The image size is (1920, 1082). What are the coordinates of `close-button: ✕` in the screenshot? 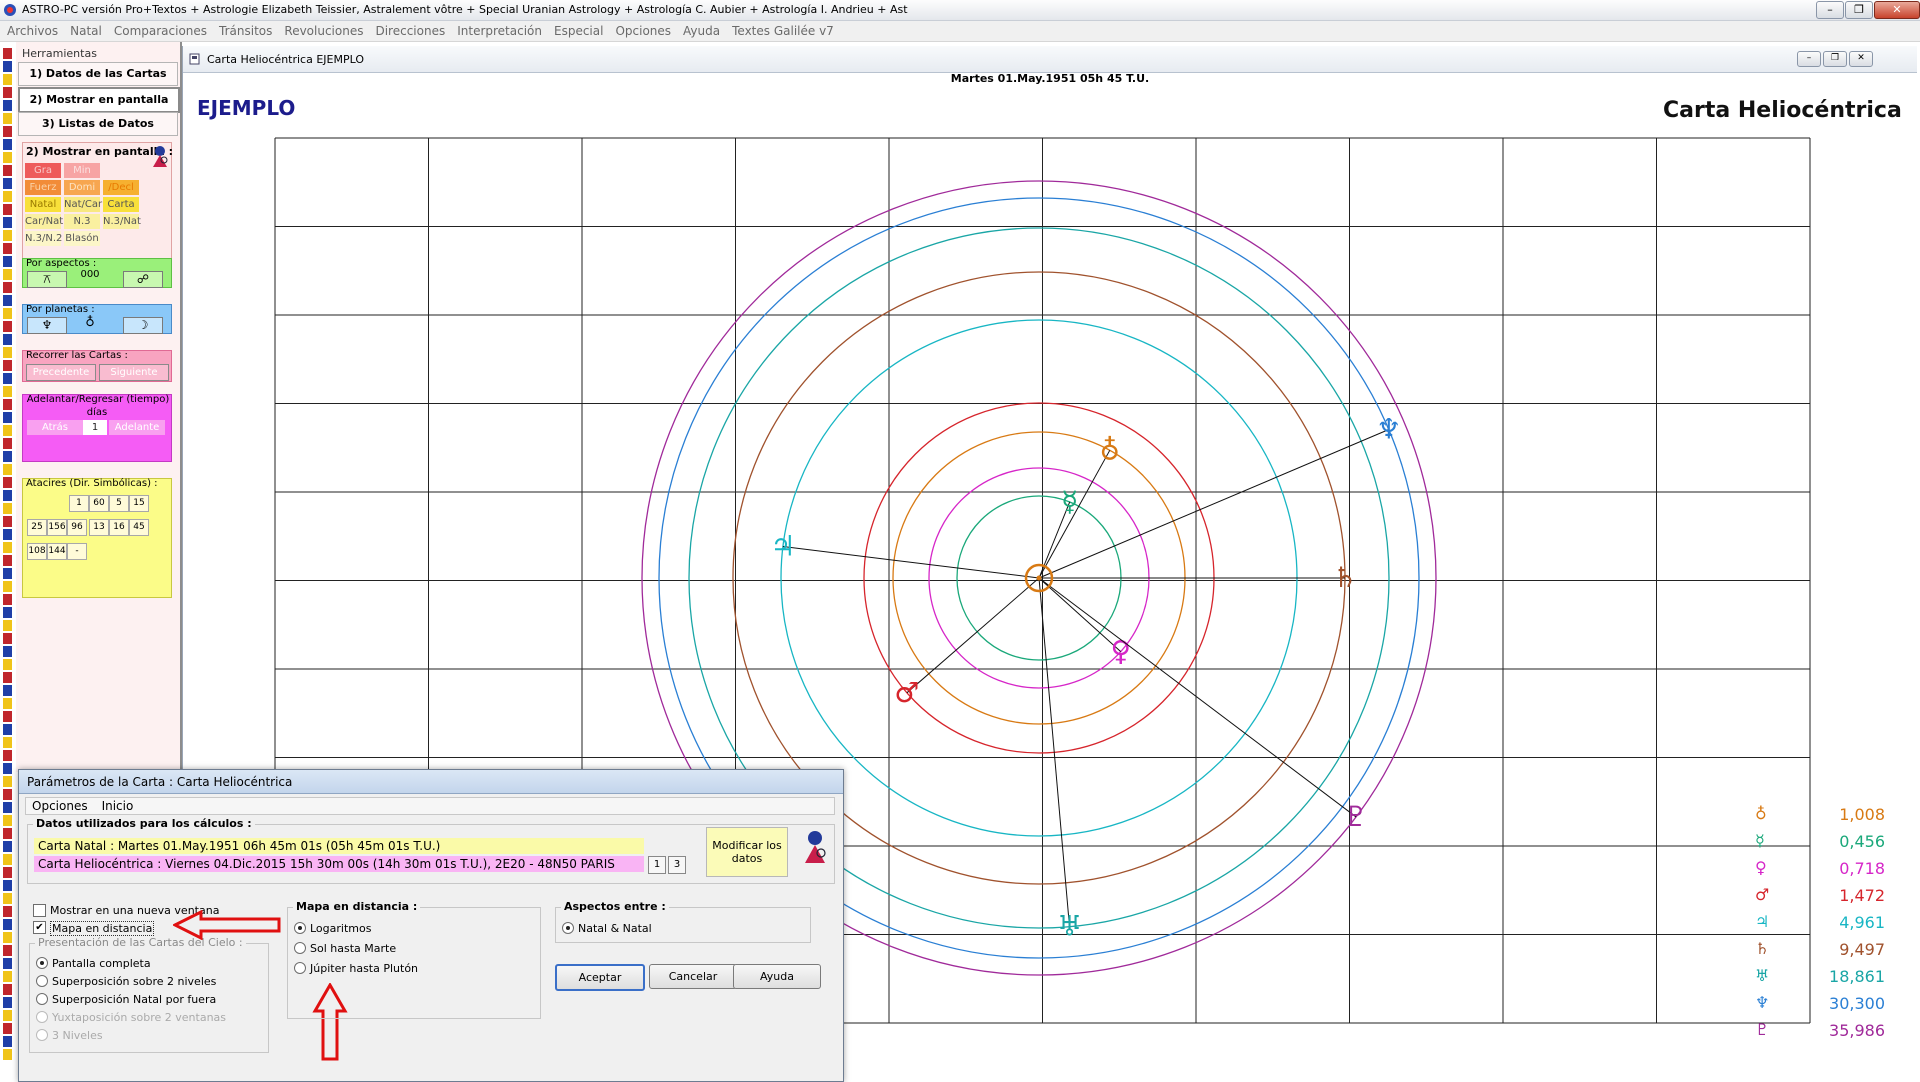 It's located at (1897, 10).